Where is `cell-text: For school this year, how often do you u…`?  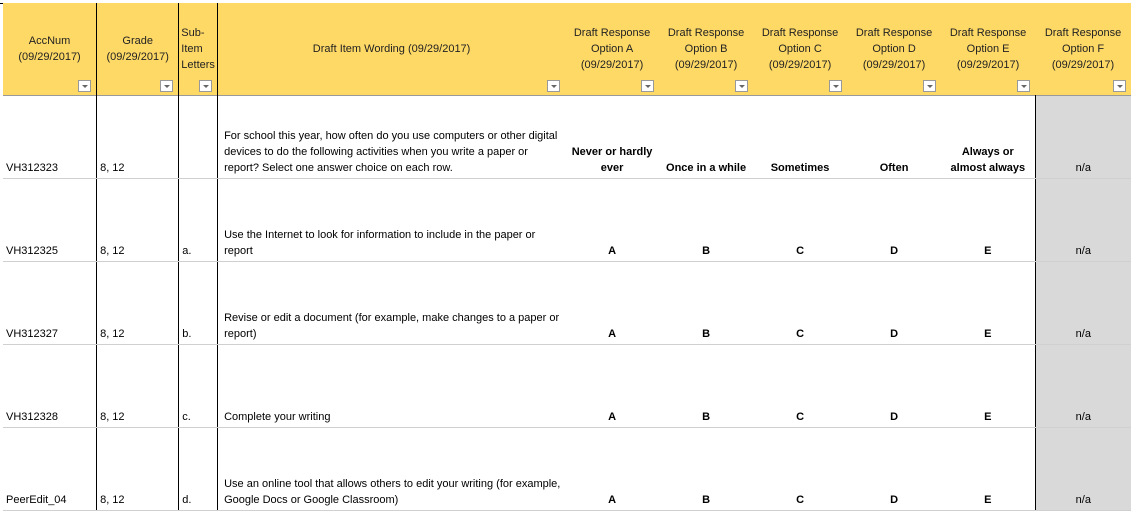
cell-text: For school this year, how often do you u… is located at coordinates (391, 152).